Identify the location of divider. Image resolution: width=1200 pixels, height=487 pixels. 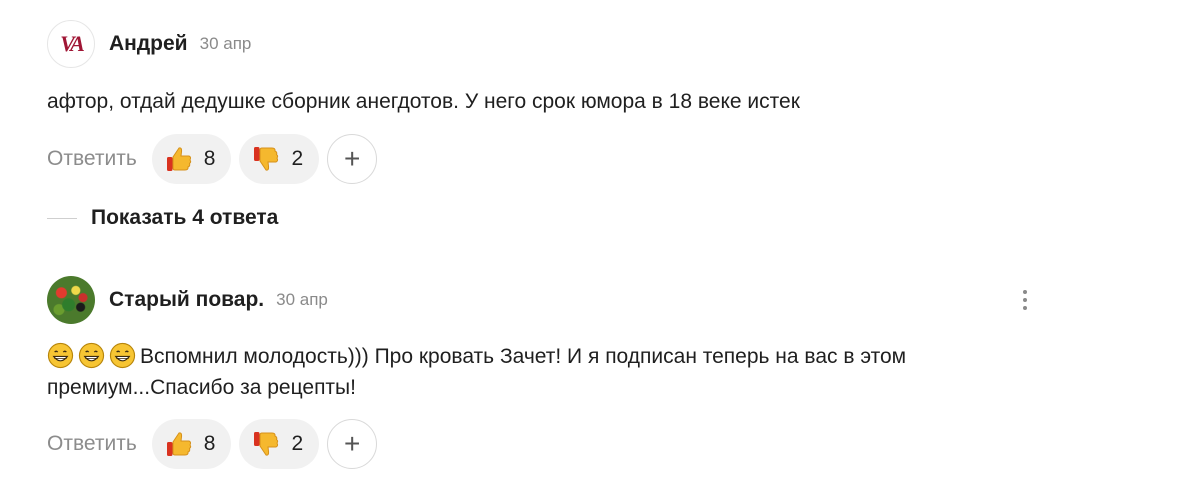
(62, 218).